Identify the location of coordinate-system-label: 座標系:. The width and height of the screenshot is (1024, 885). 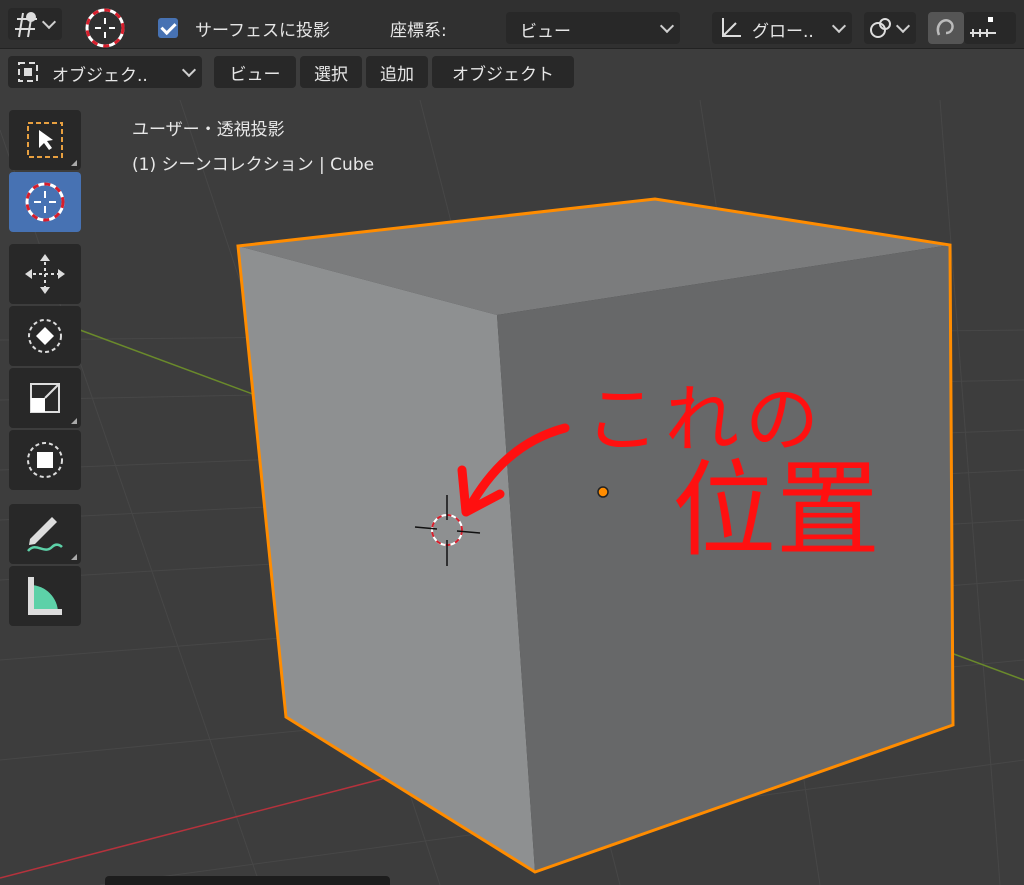
(418, 31).